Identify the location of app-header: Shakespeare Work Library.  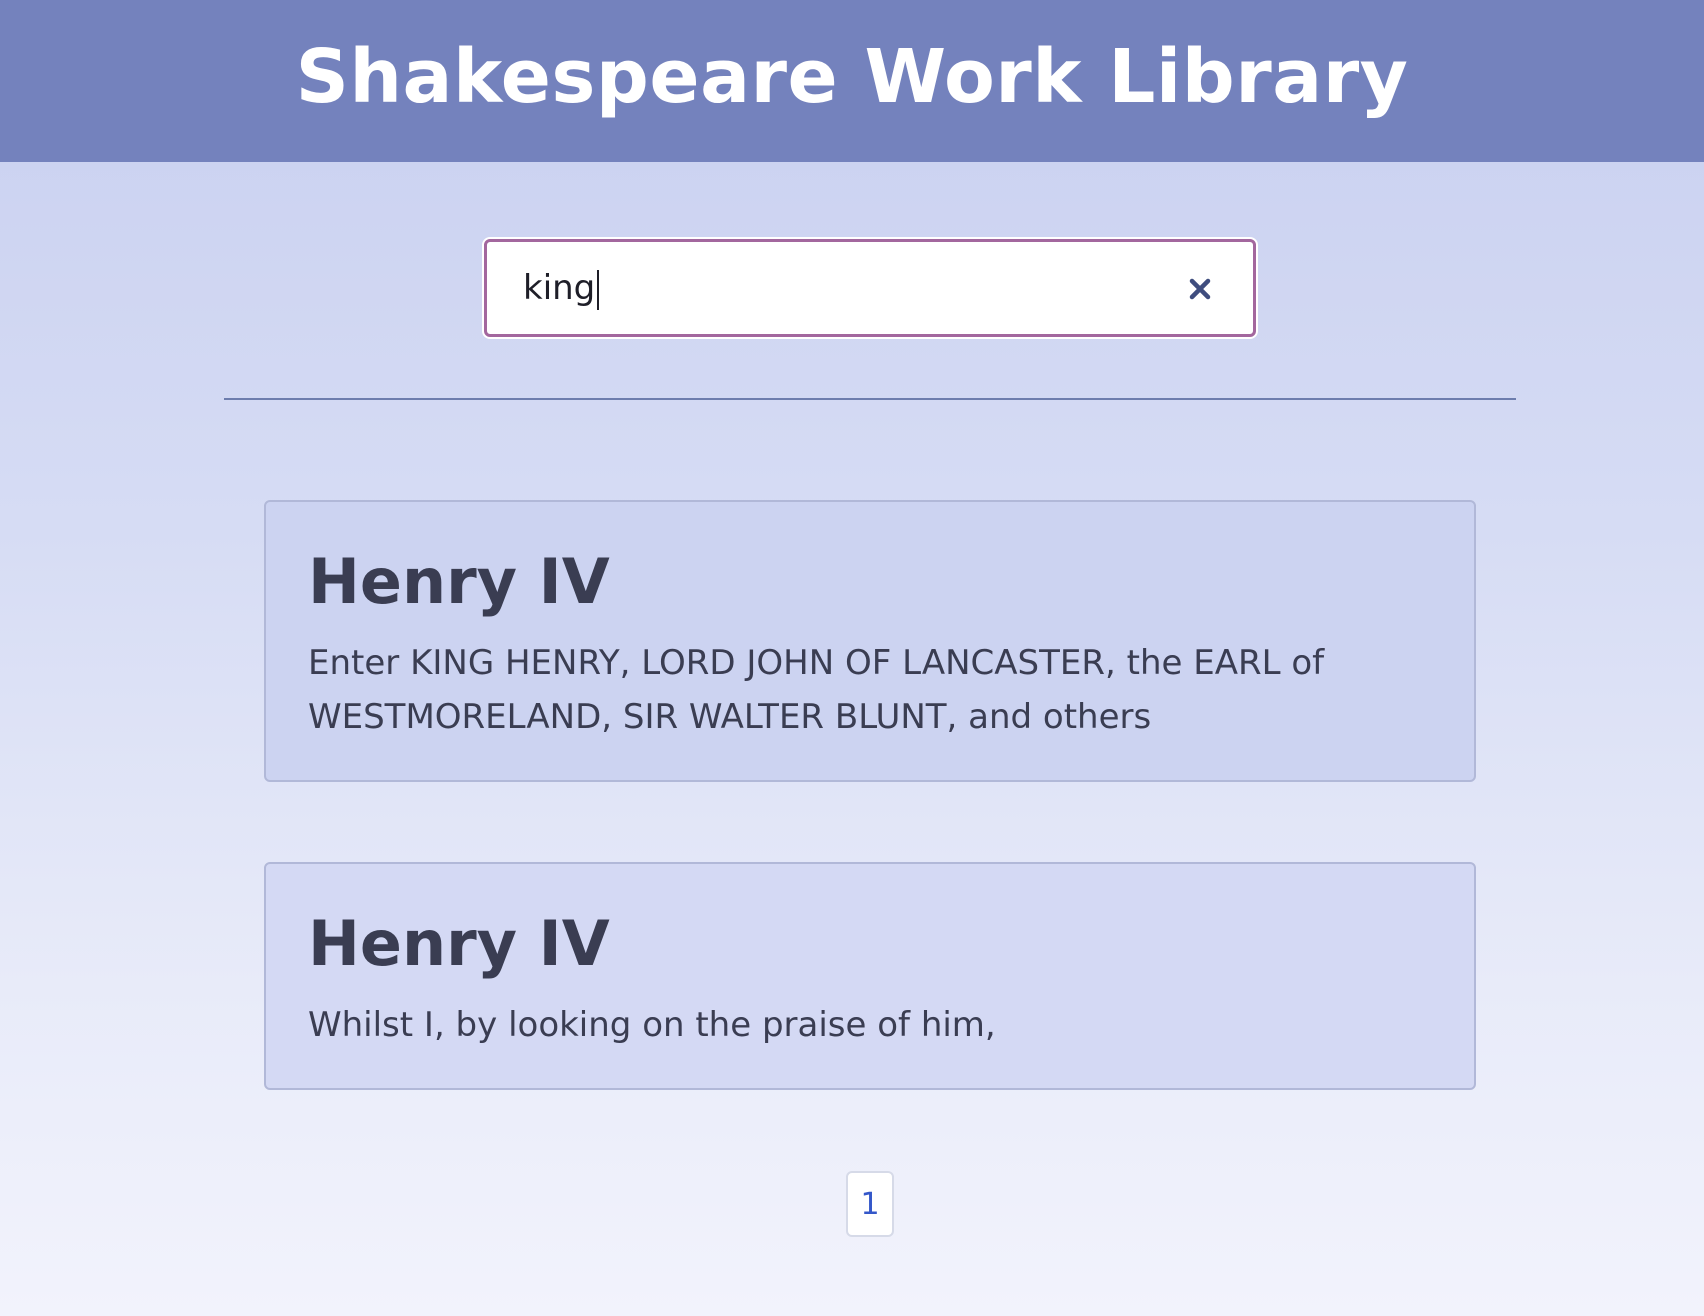
(852, 81).